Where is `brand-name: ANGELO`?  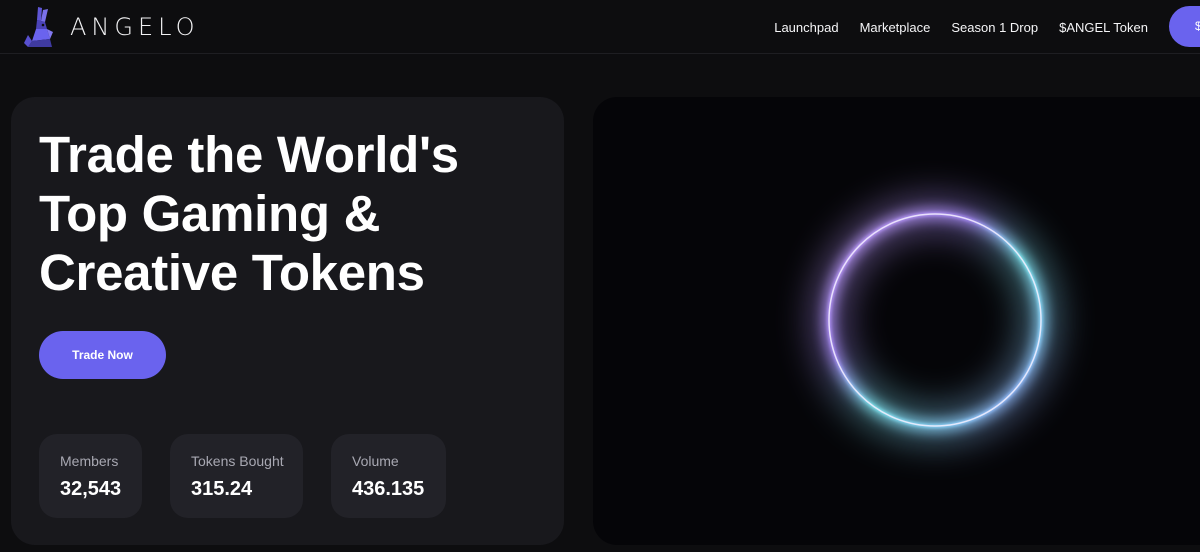 brand-name: ANGELO is located at coordinates (135, 27).